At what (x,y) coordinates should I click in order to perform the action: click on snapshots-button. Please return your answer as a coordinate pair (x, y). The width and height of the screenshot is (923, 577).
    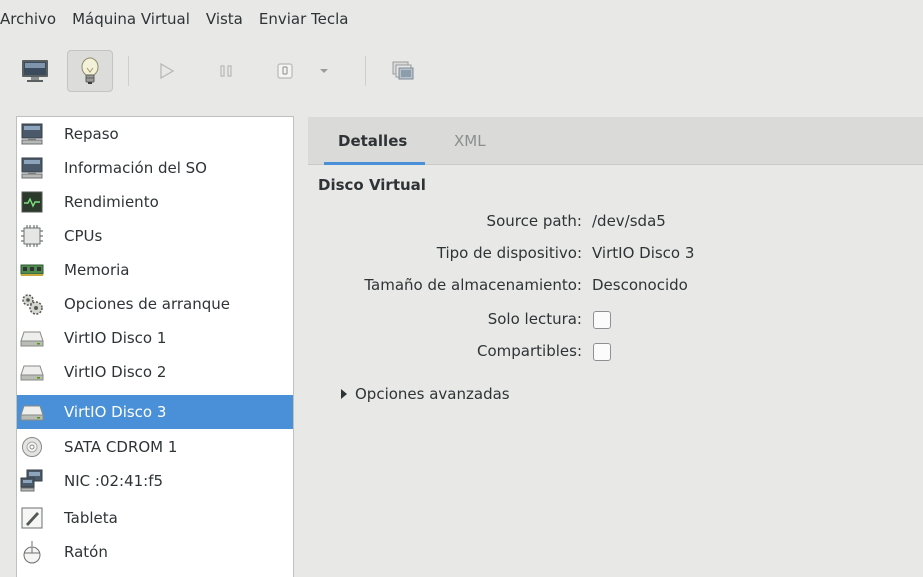
    Looking at the image, I should click on (403, 71).